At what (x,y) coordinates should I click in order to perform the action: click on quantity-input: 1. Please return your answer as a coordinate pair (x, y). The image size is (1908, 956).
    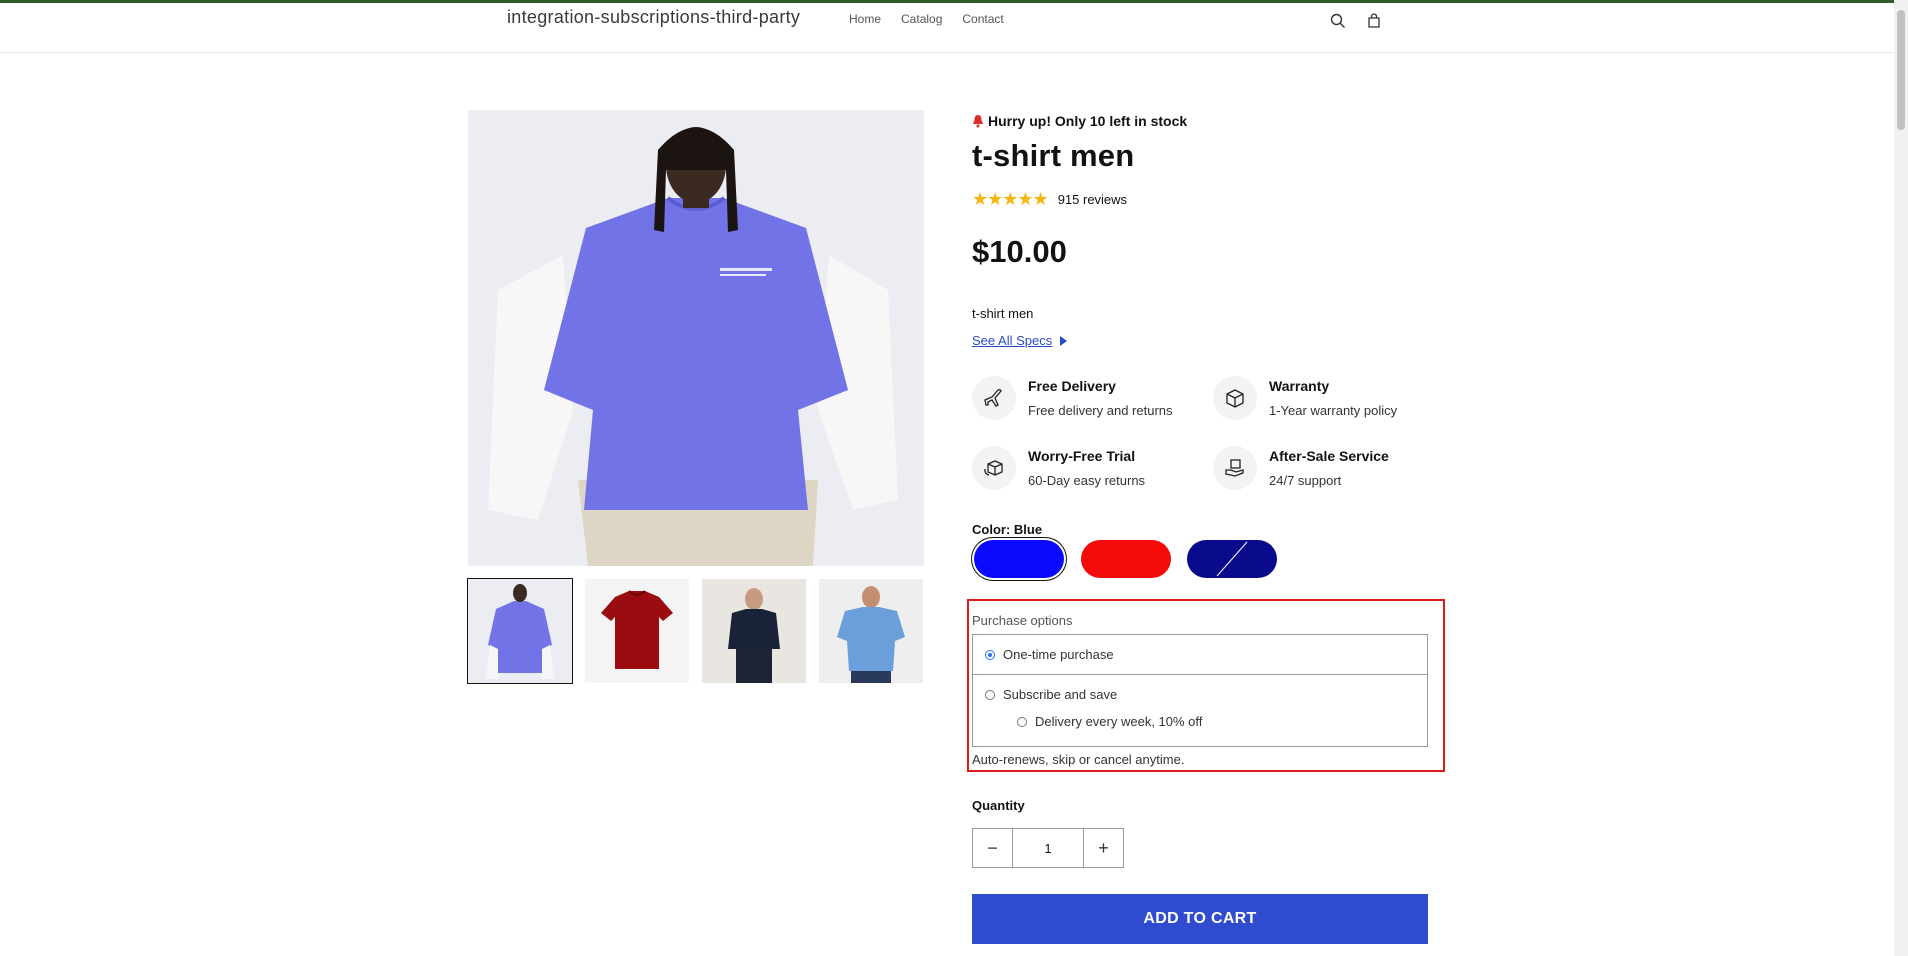
    Looking at the image, I should click on (1048, 848).